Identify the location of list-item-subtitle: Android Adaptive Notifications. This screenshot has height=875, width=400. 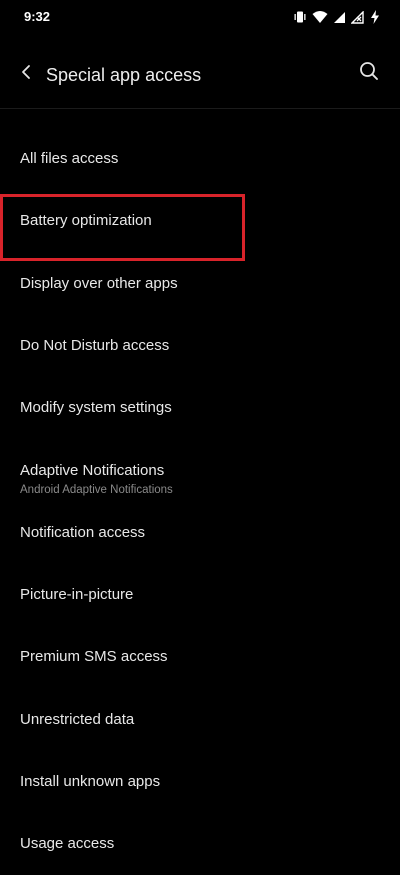
(96, 490).